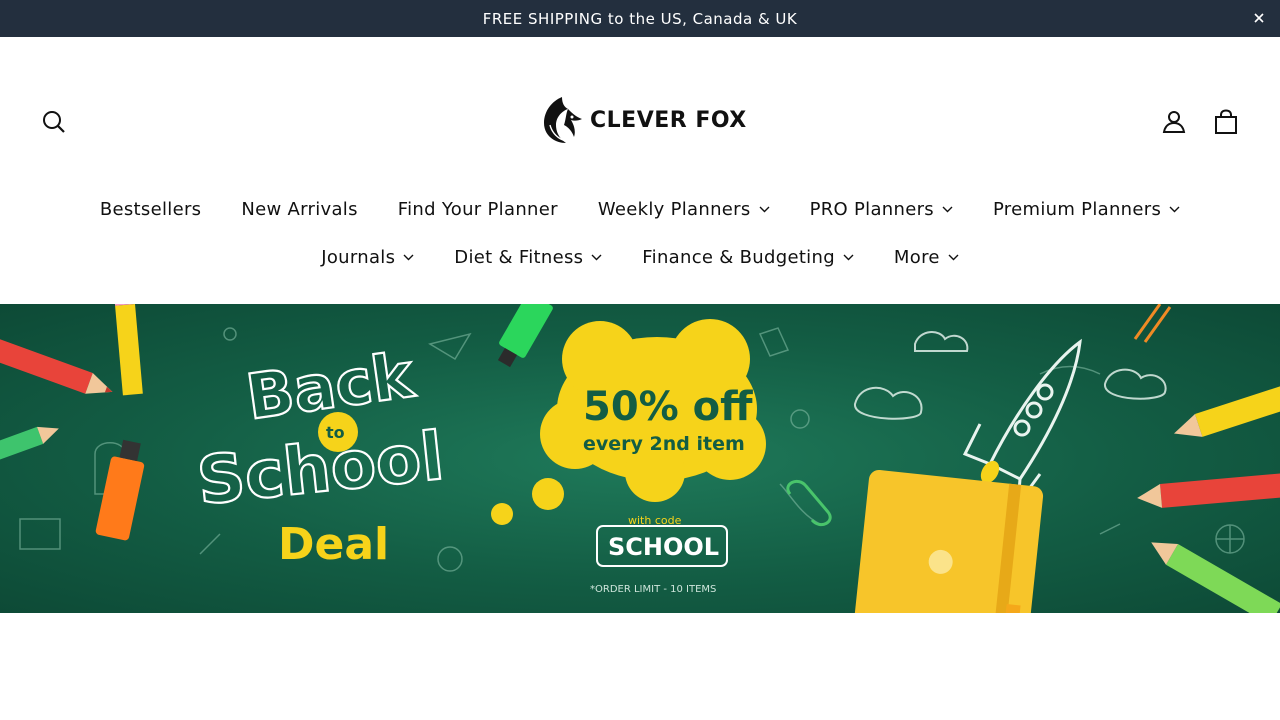  I want to click on nav-item-label: Find Your Planner, so click(477, 209).